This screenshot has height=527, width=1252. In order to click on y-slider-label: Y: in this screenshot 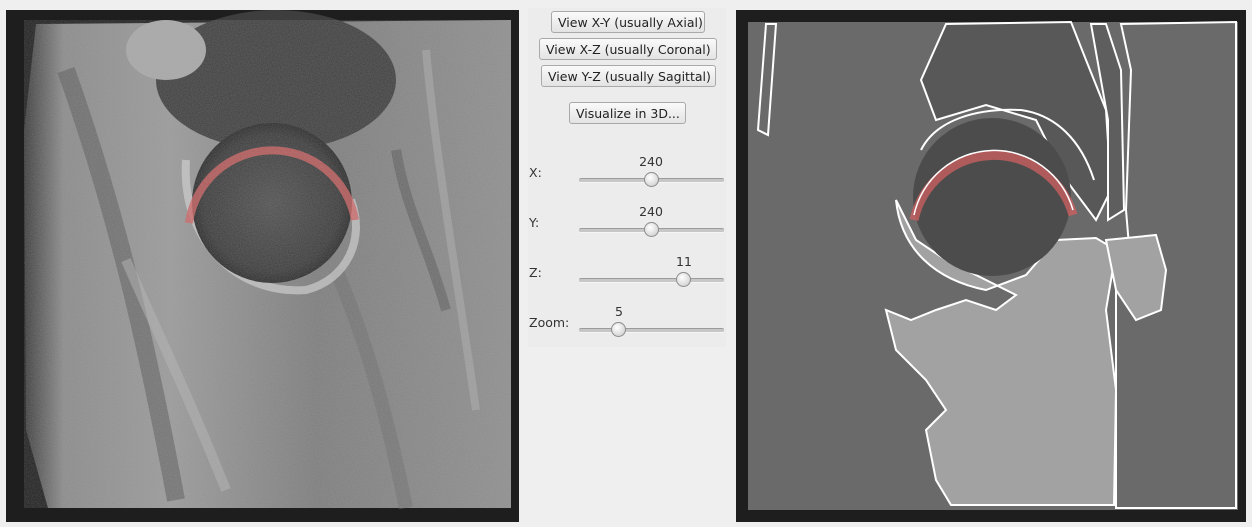, I will do `click(534, 222)`.